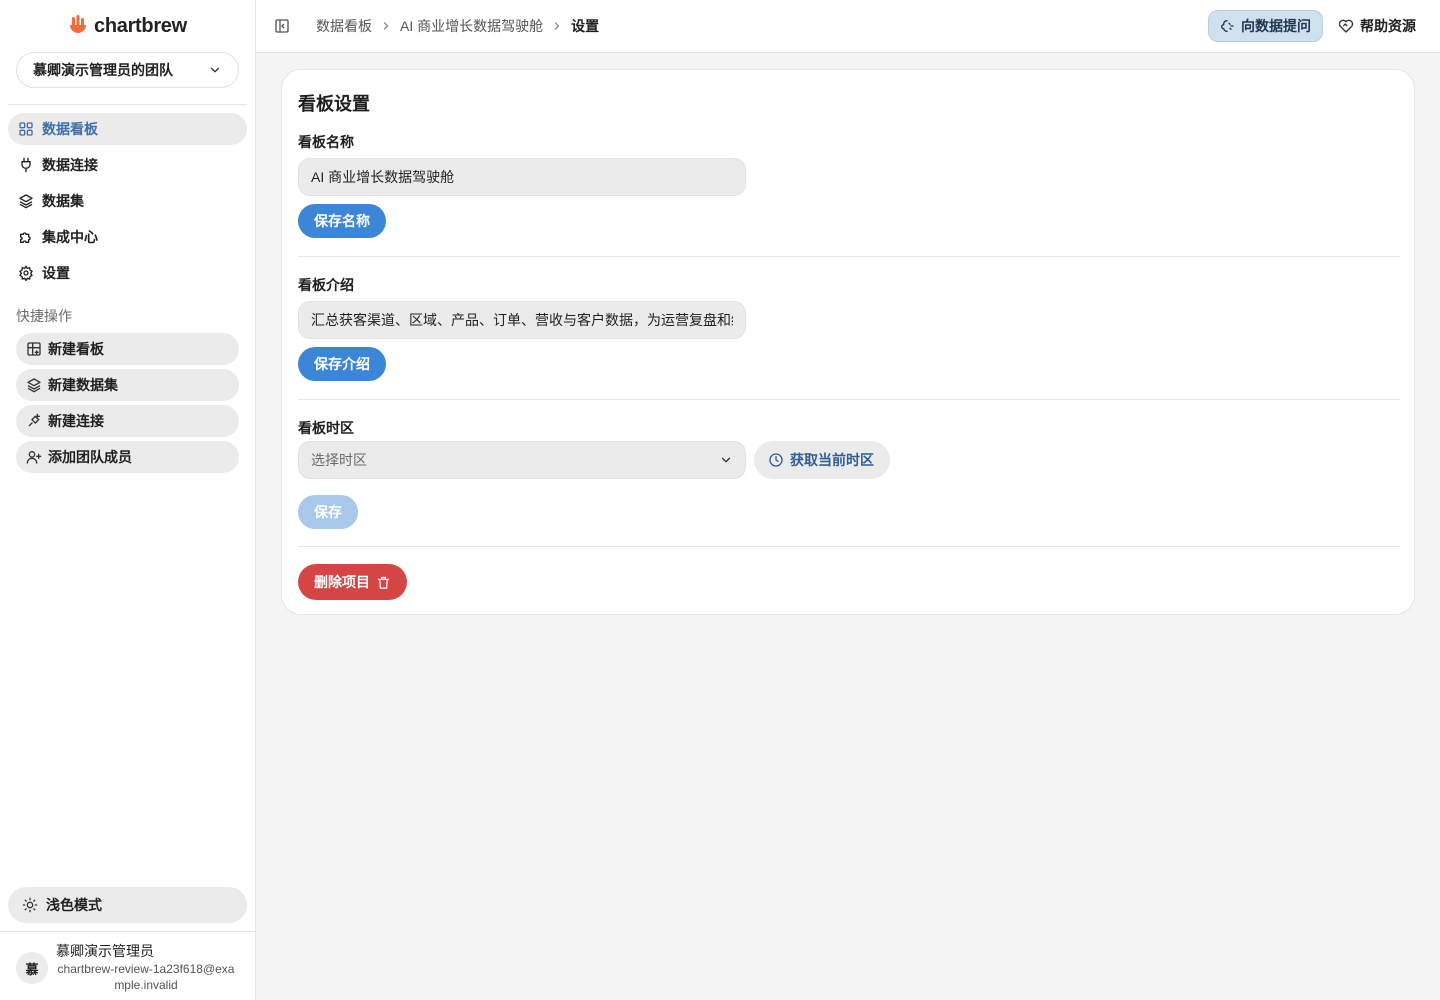 The image size is (1440, 1000). What do you see at coordinates (105, 951) in the screenshot?
I see `user-name: 慕卿演示管理员` at bounding box center [105, 951].